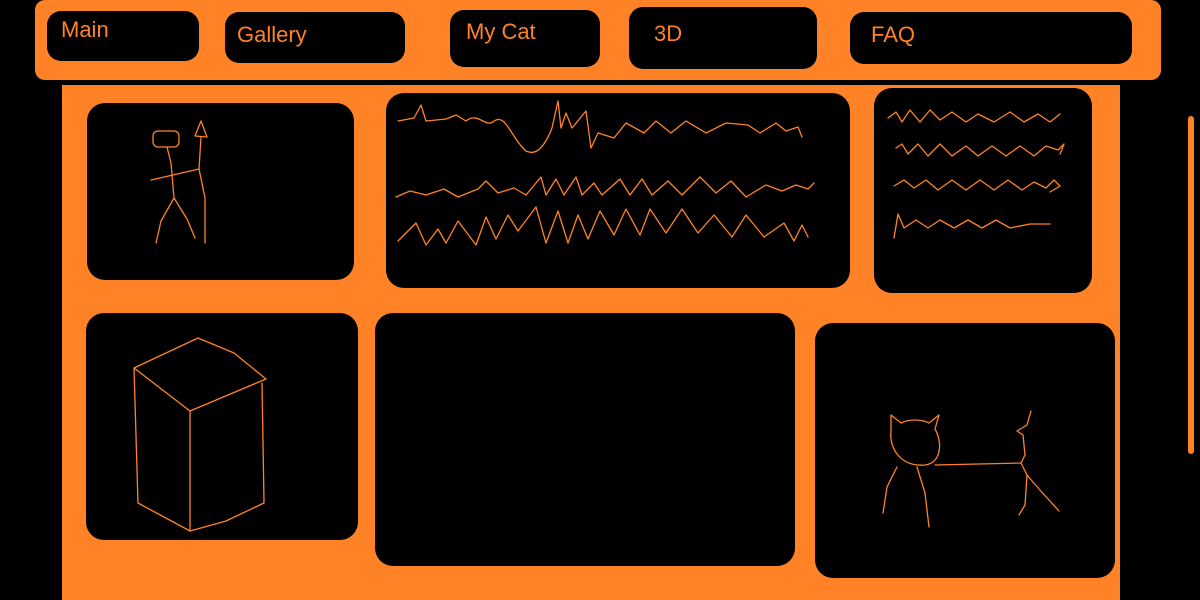  What do you see at coordinates (976, 174) in the screenshot?
I see `scribble-notes-drawing` at bounding box center [976, 174].